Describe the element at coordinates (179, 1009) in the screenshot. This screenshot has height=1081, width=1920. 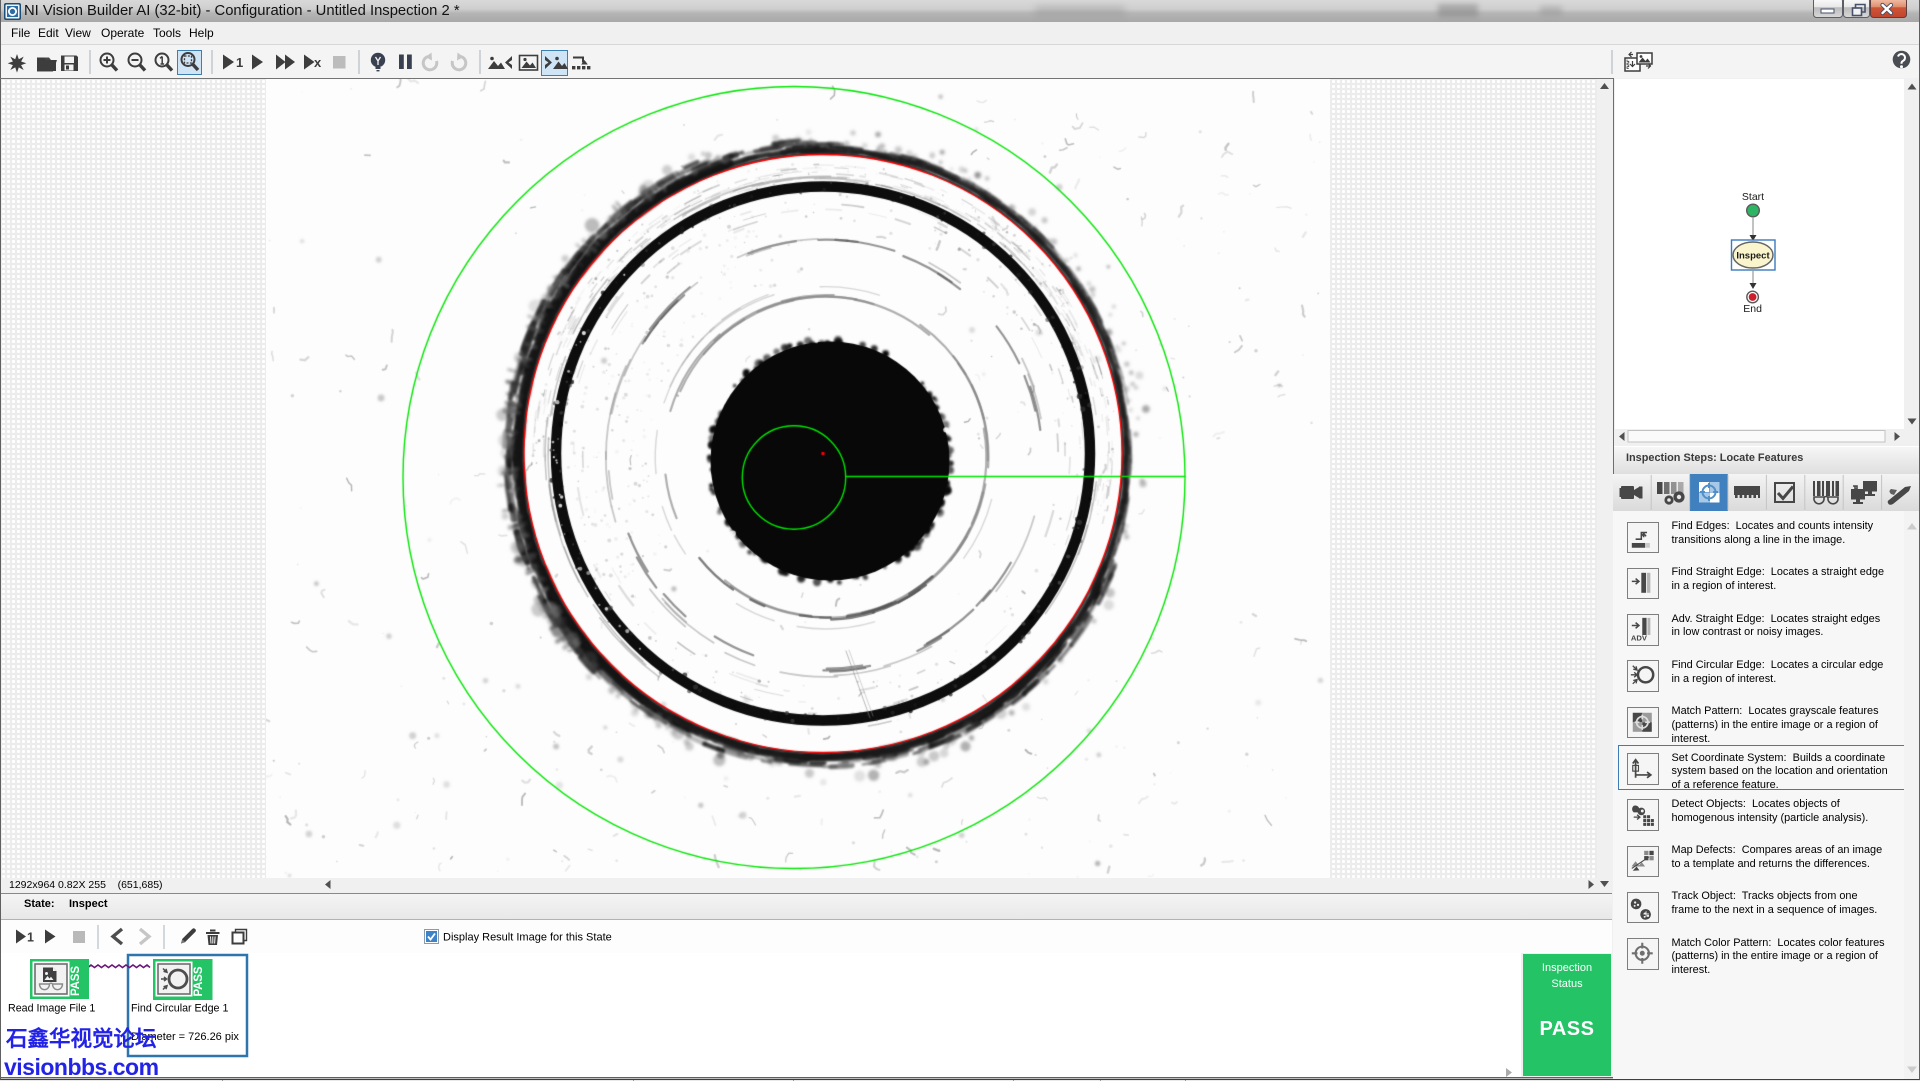
I see `svg-text: Find Circular Edge 1` at that location.